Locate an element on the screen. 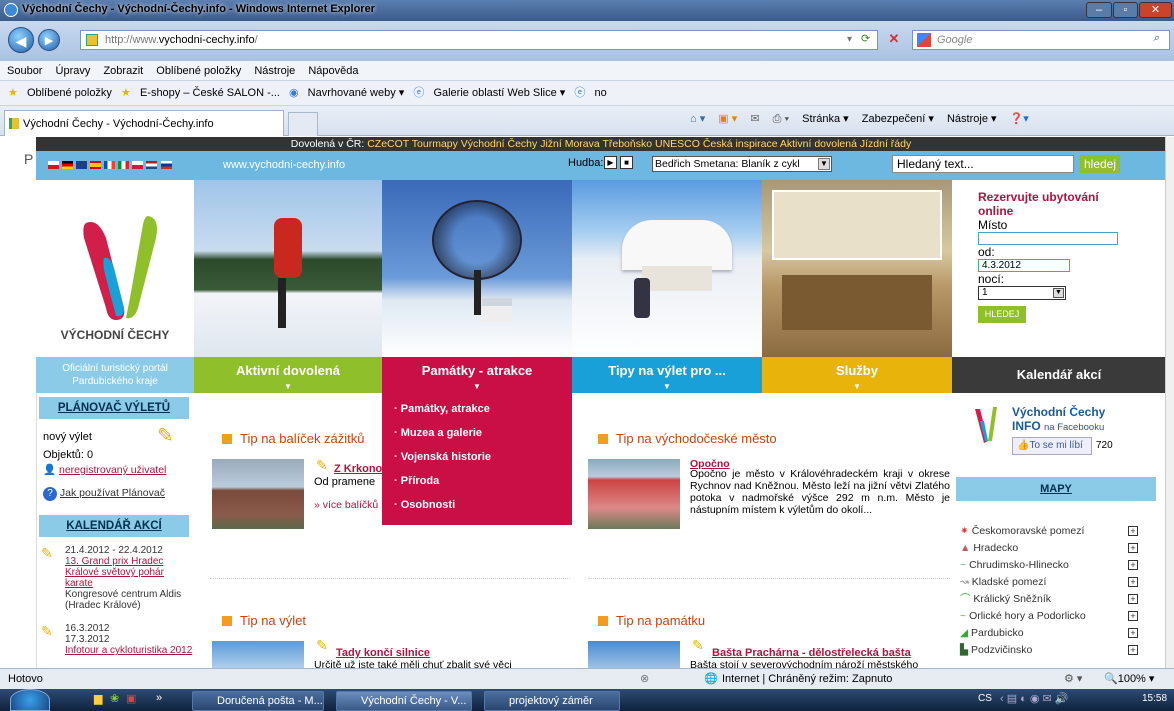 The width and height of the screenshot is (1174, 711). tray-icons: ‹ ▤ ◐ ◉ ✉ 🔊 is located at coordinates (1034, 698).